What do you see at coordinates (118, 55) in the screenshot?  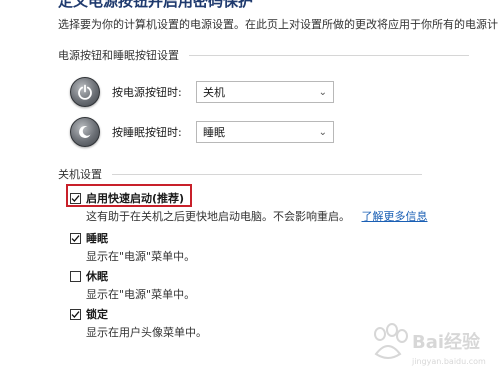 I see `section-title-power-buttons: 电源按钮和睡眠按钮设置` at bounding box center [118, 55].